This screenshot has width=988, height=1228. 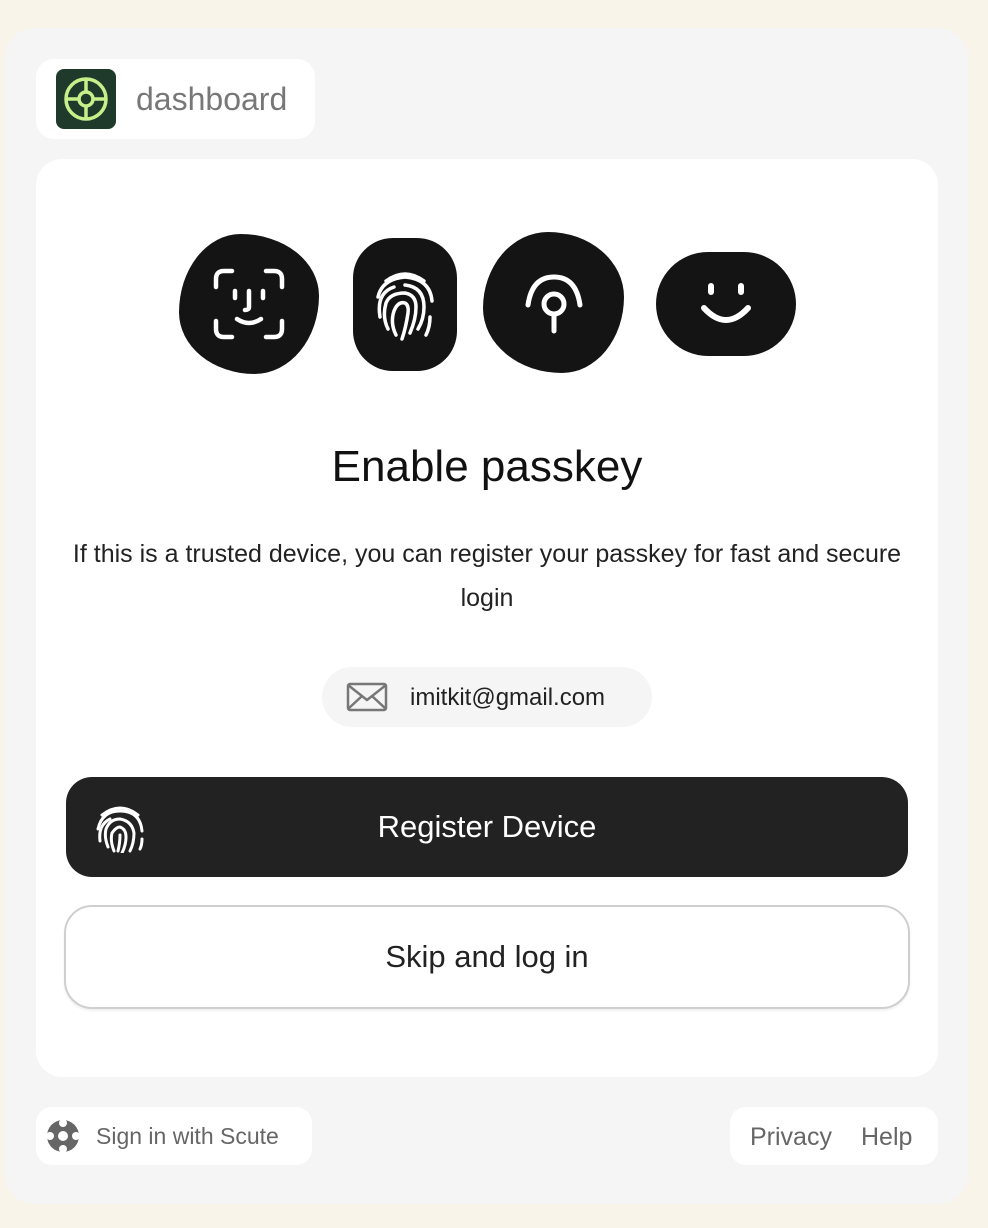 I want to click on mail-icon, so click(x=367, y=697).